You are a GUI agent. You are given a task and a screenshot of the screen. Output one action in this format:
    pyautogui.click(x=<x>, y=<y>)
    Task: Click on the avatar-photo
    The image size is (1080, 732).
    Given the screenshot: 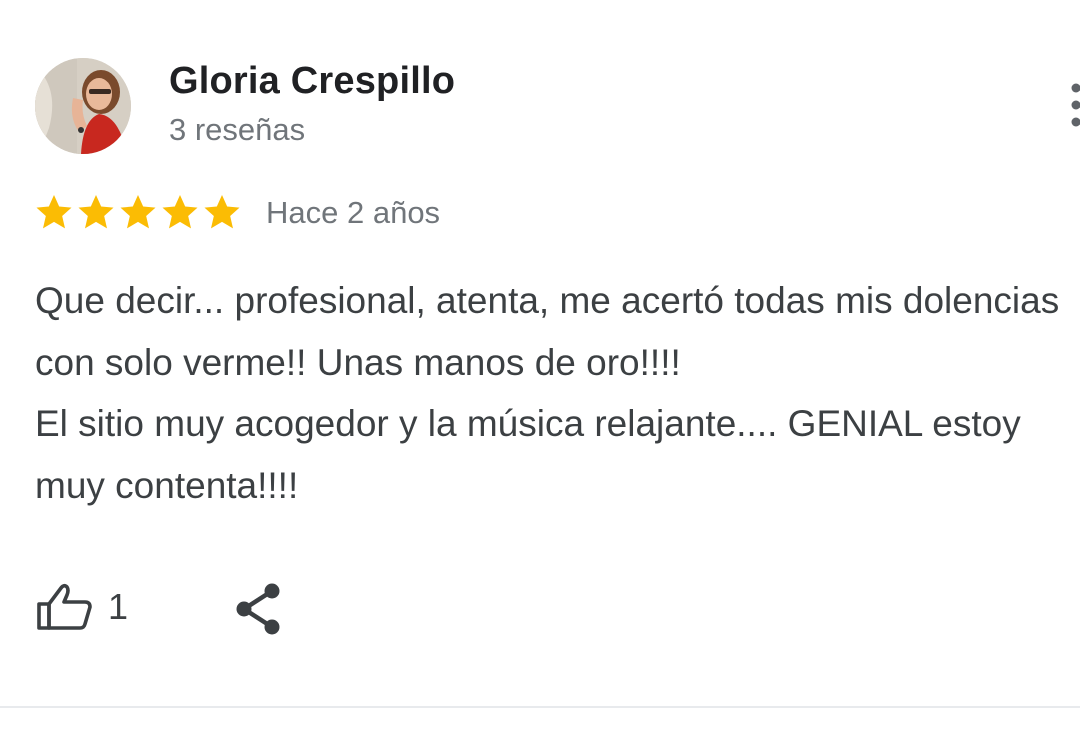 What is the action you would take?
    pyautogui.click(x=83, y=106)
    